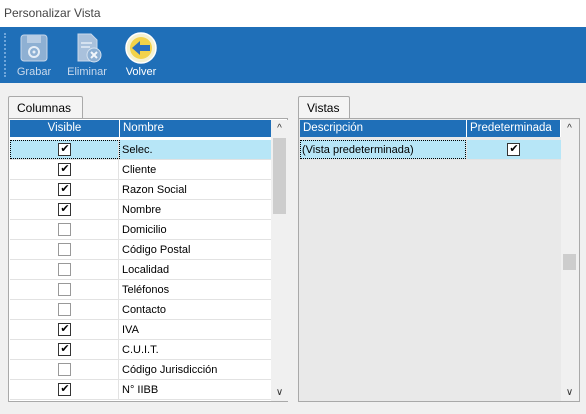  Describe the element at coordinates (383, 150) in the screenshot. I see `descripcion-cell: (Vista predeterminada)` at that location.